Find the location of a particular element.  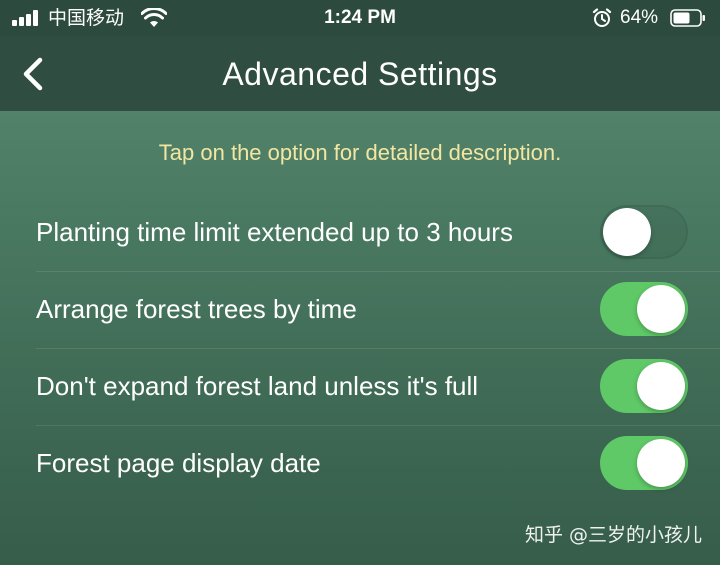

setting-label: Arrange forest trees by time is located at coordinates (196, 309).